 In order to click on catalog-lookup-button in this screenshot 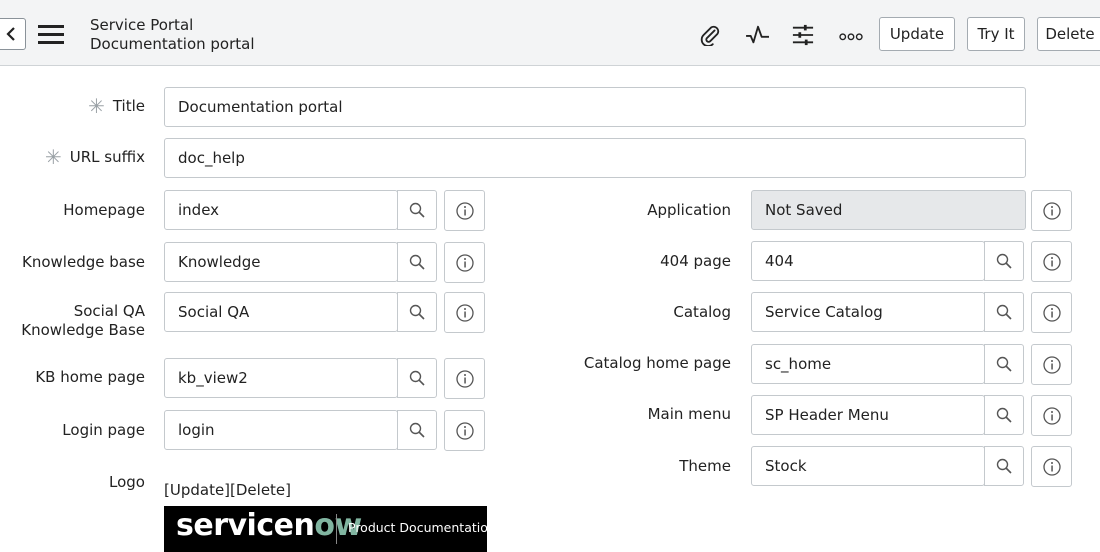, I will do `click(1004, 312)`.